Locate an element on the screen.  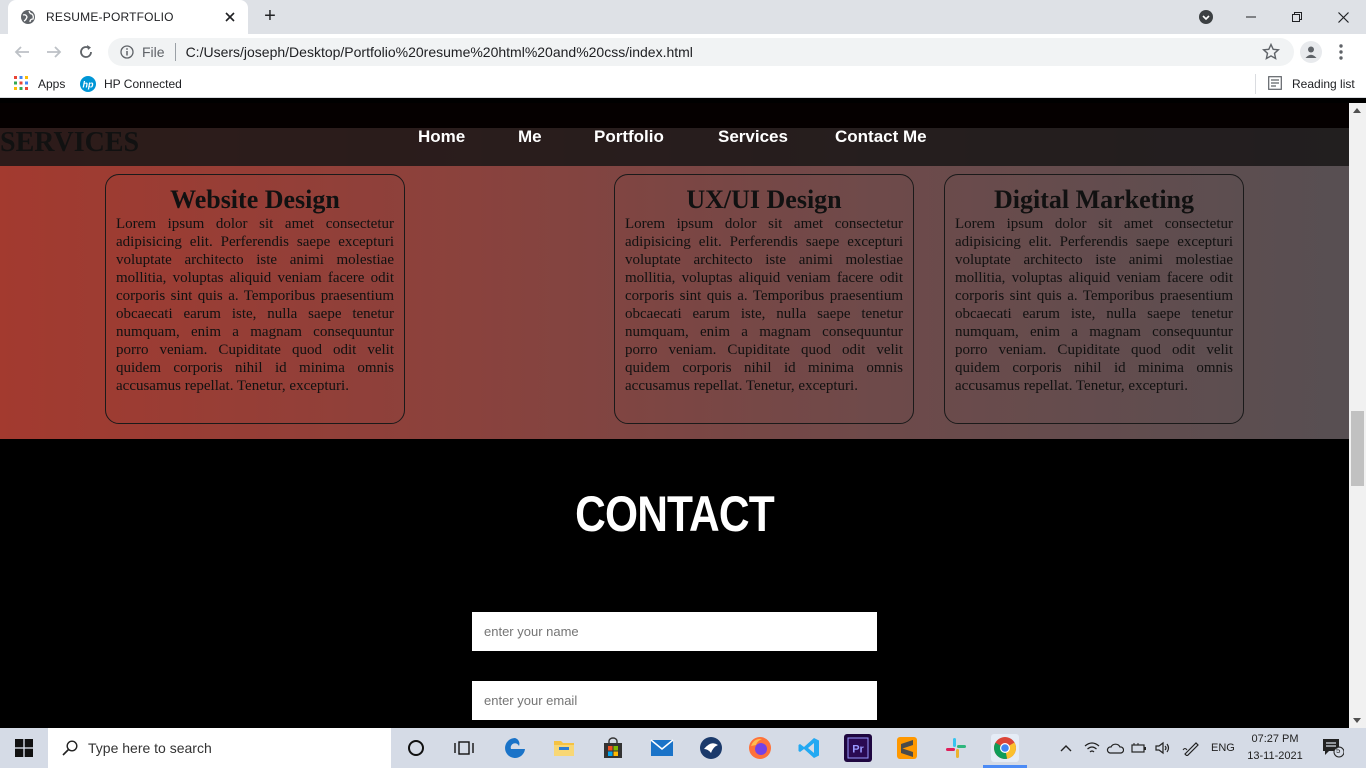
service-card-title: Digital Marketing is located at coordinates (1094, 199).